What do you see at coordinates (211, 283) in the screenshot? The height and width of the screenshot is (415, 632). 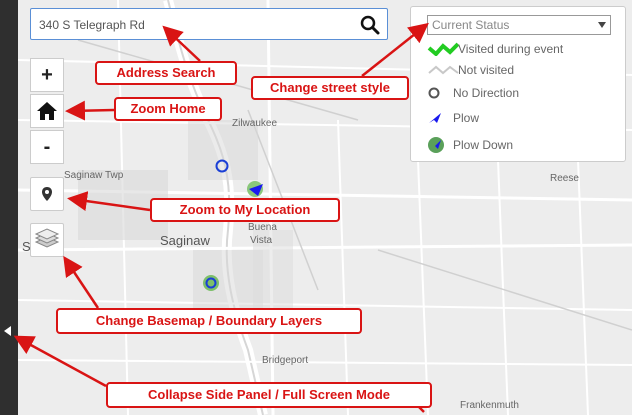 I see `plow-down-marker` at bounding box center [211, 283].